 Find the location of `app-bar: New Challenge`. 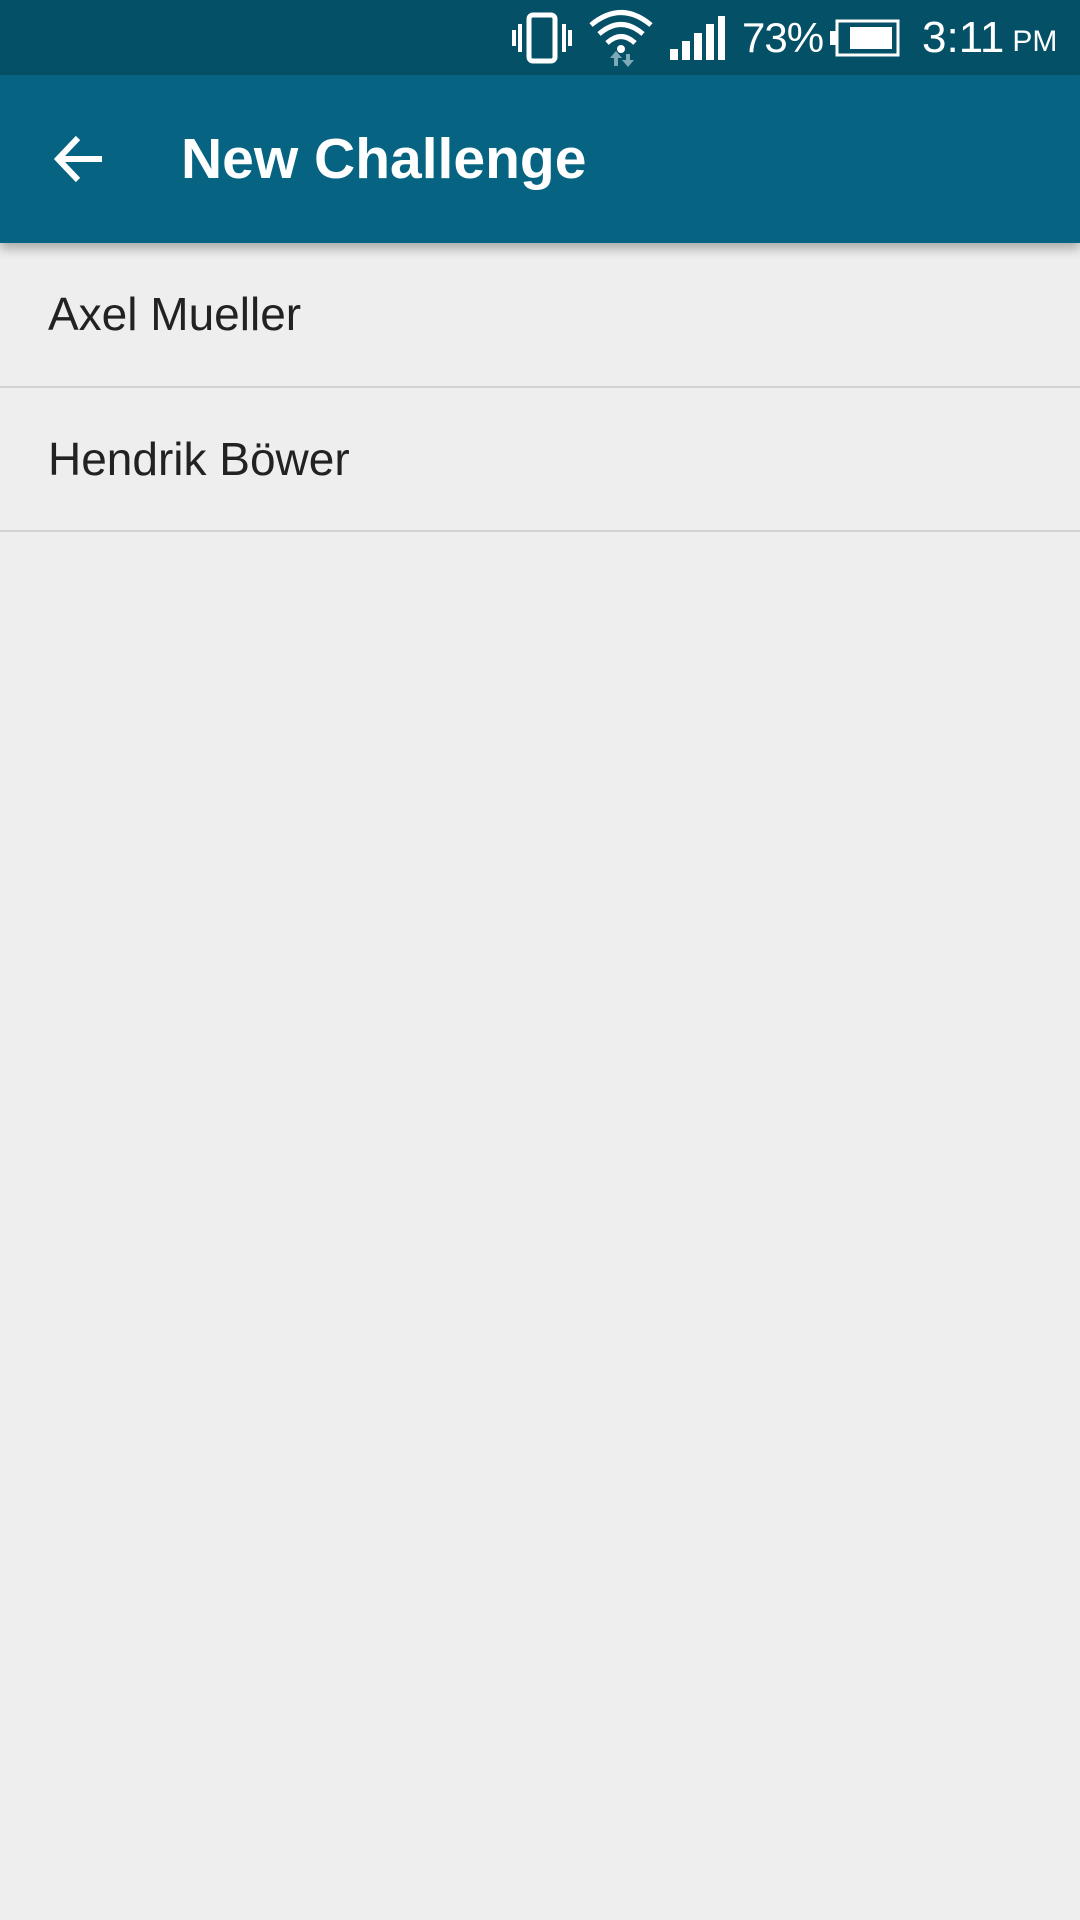

app-bar: New Challenge is located at coordinates (540, 159).